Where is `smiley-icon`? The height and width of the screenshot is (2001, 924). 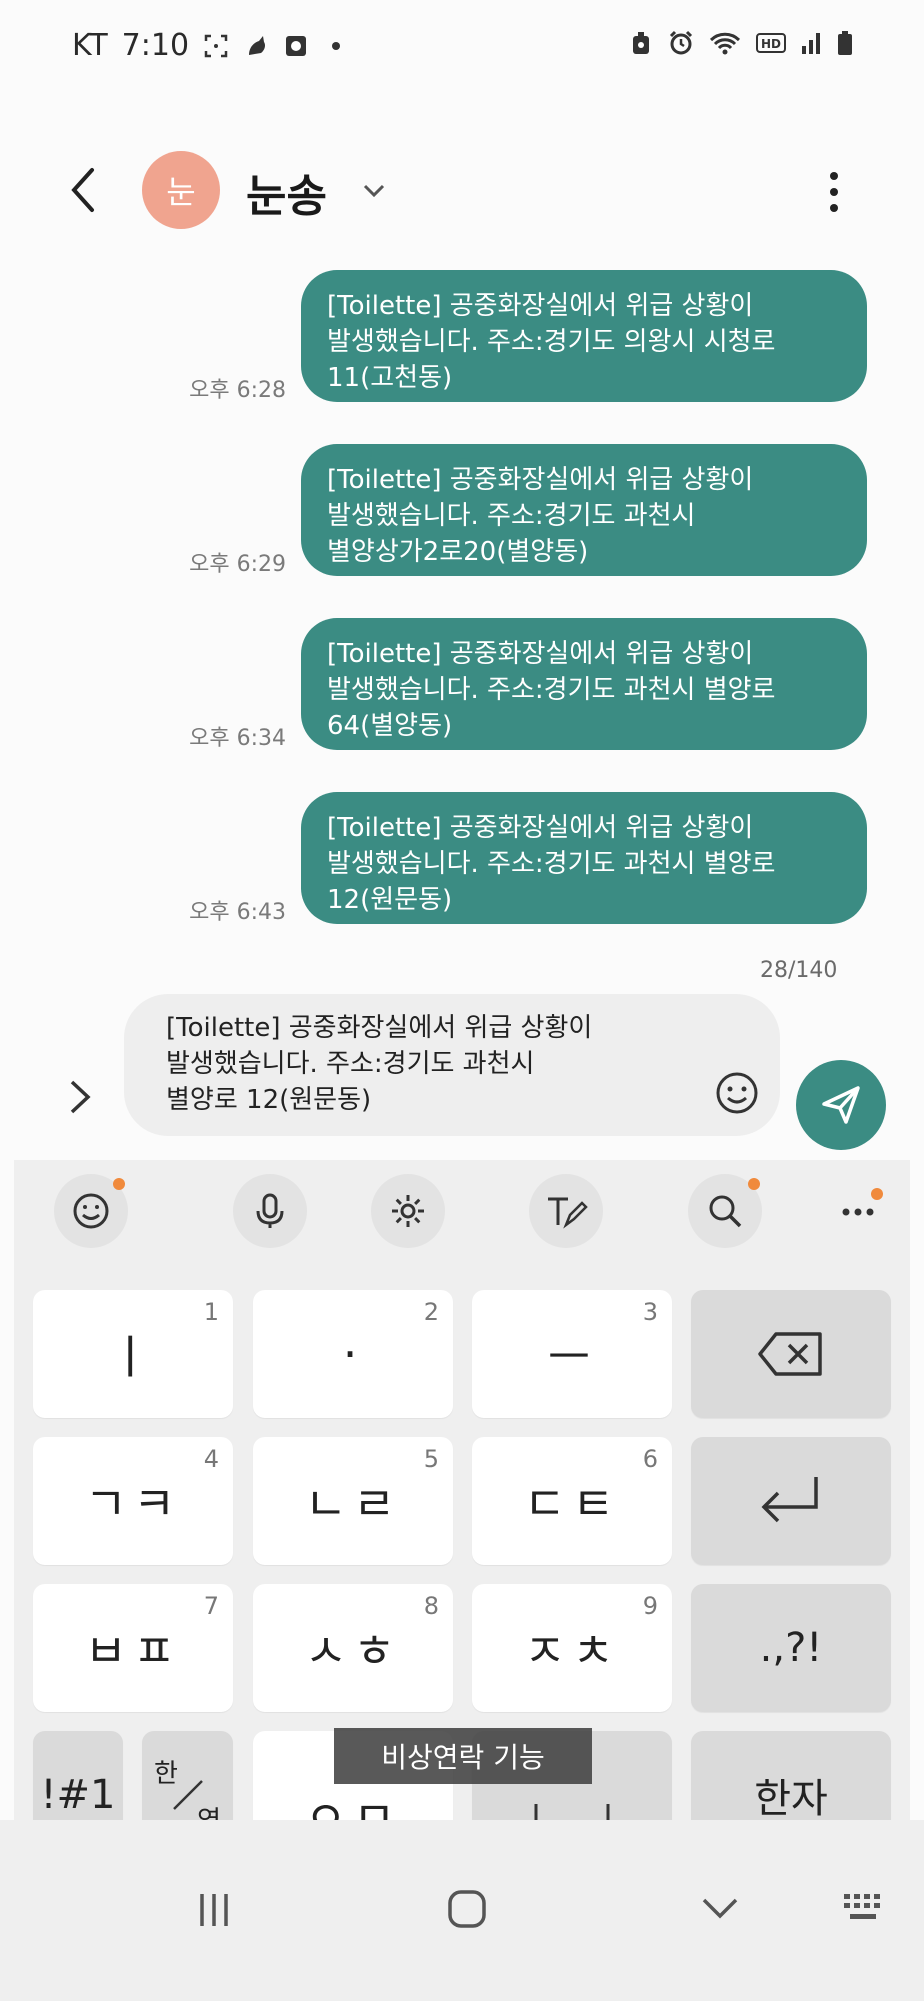
smiley-icon is located at coordinates (737, 1093).